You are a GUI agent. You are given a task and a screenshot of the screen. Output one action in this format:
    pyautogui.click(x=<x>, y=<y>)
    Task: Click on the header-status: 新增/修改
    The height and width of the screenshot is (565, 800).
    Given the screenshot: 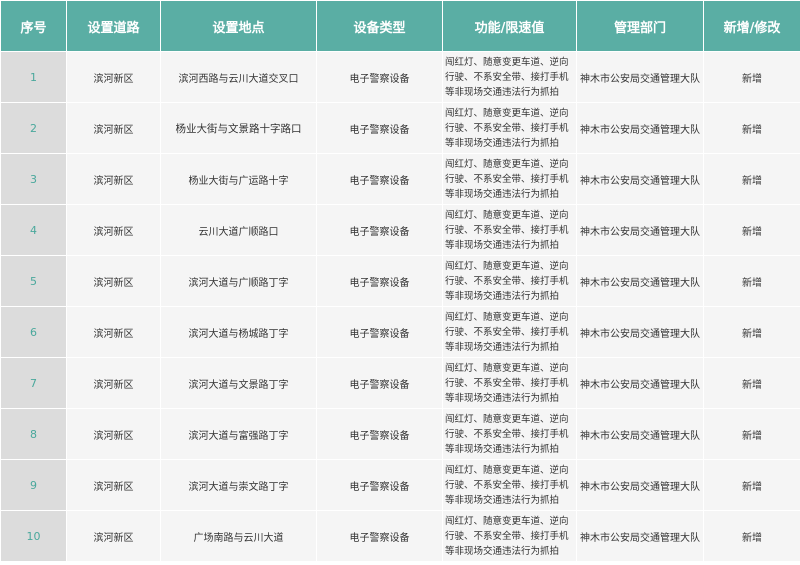 What is the action you would take?
    pyautogui.click(x=751, y=26)
    